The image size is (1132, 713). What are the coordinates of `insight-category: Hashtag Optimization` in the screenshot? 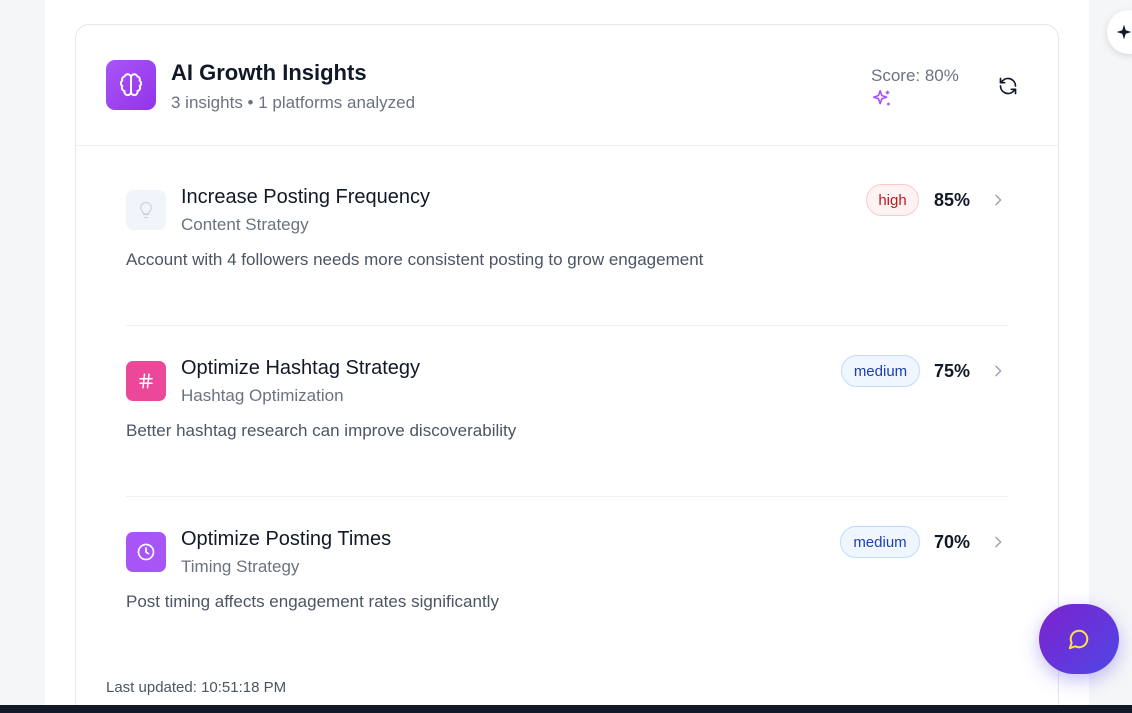 It's located at (262, 395).